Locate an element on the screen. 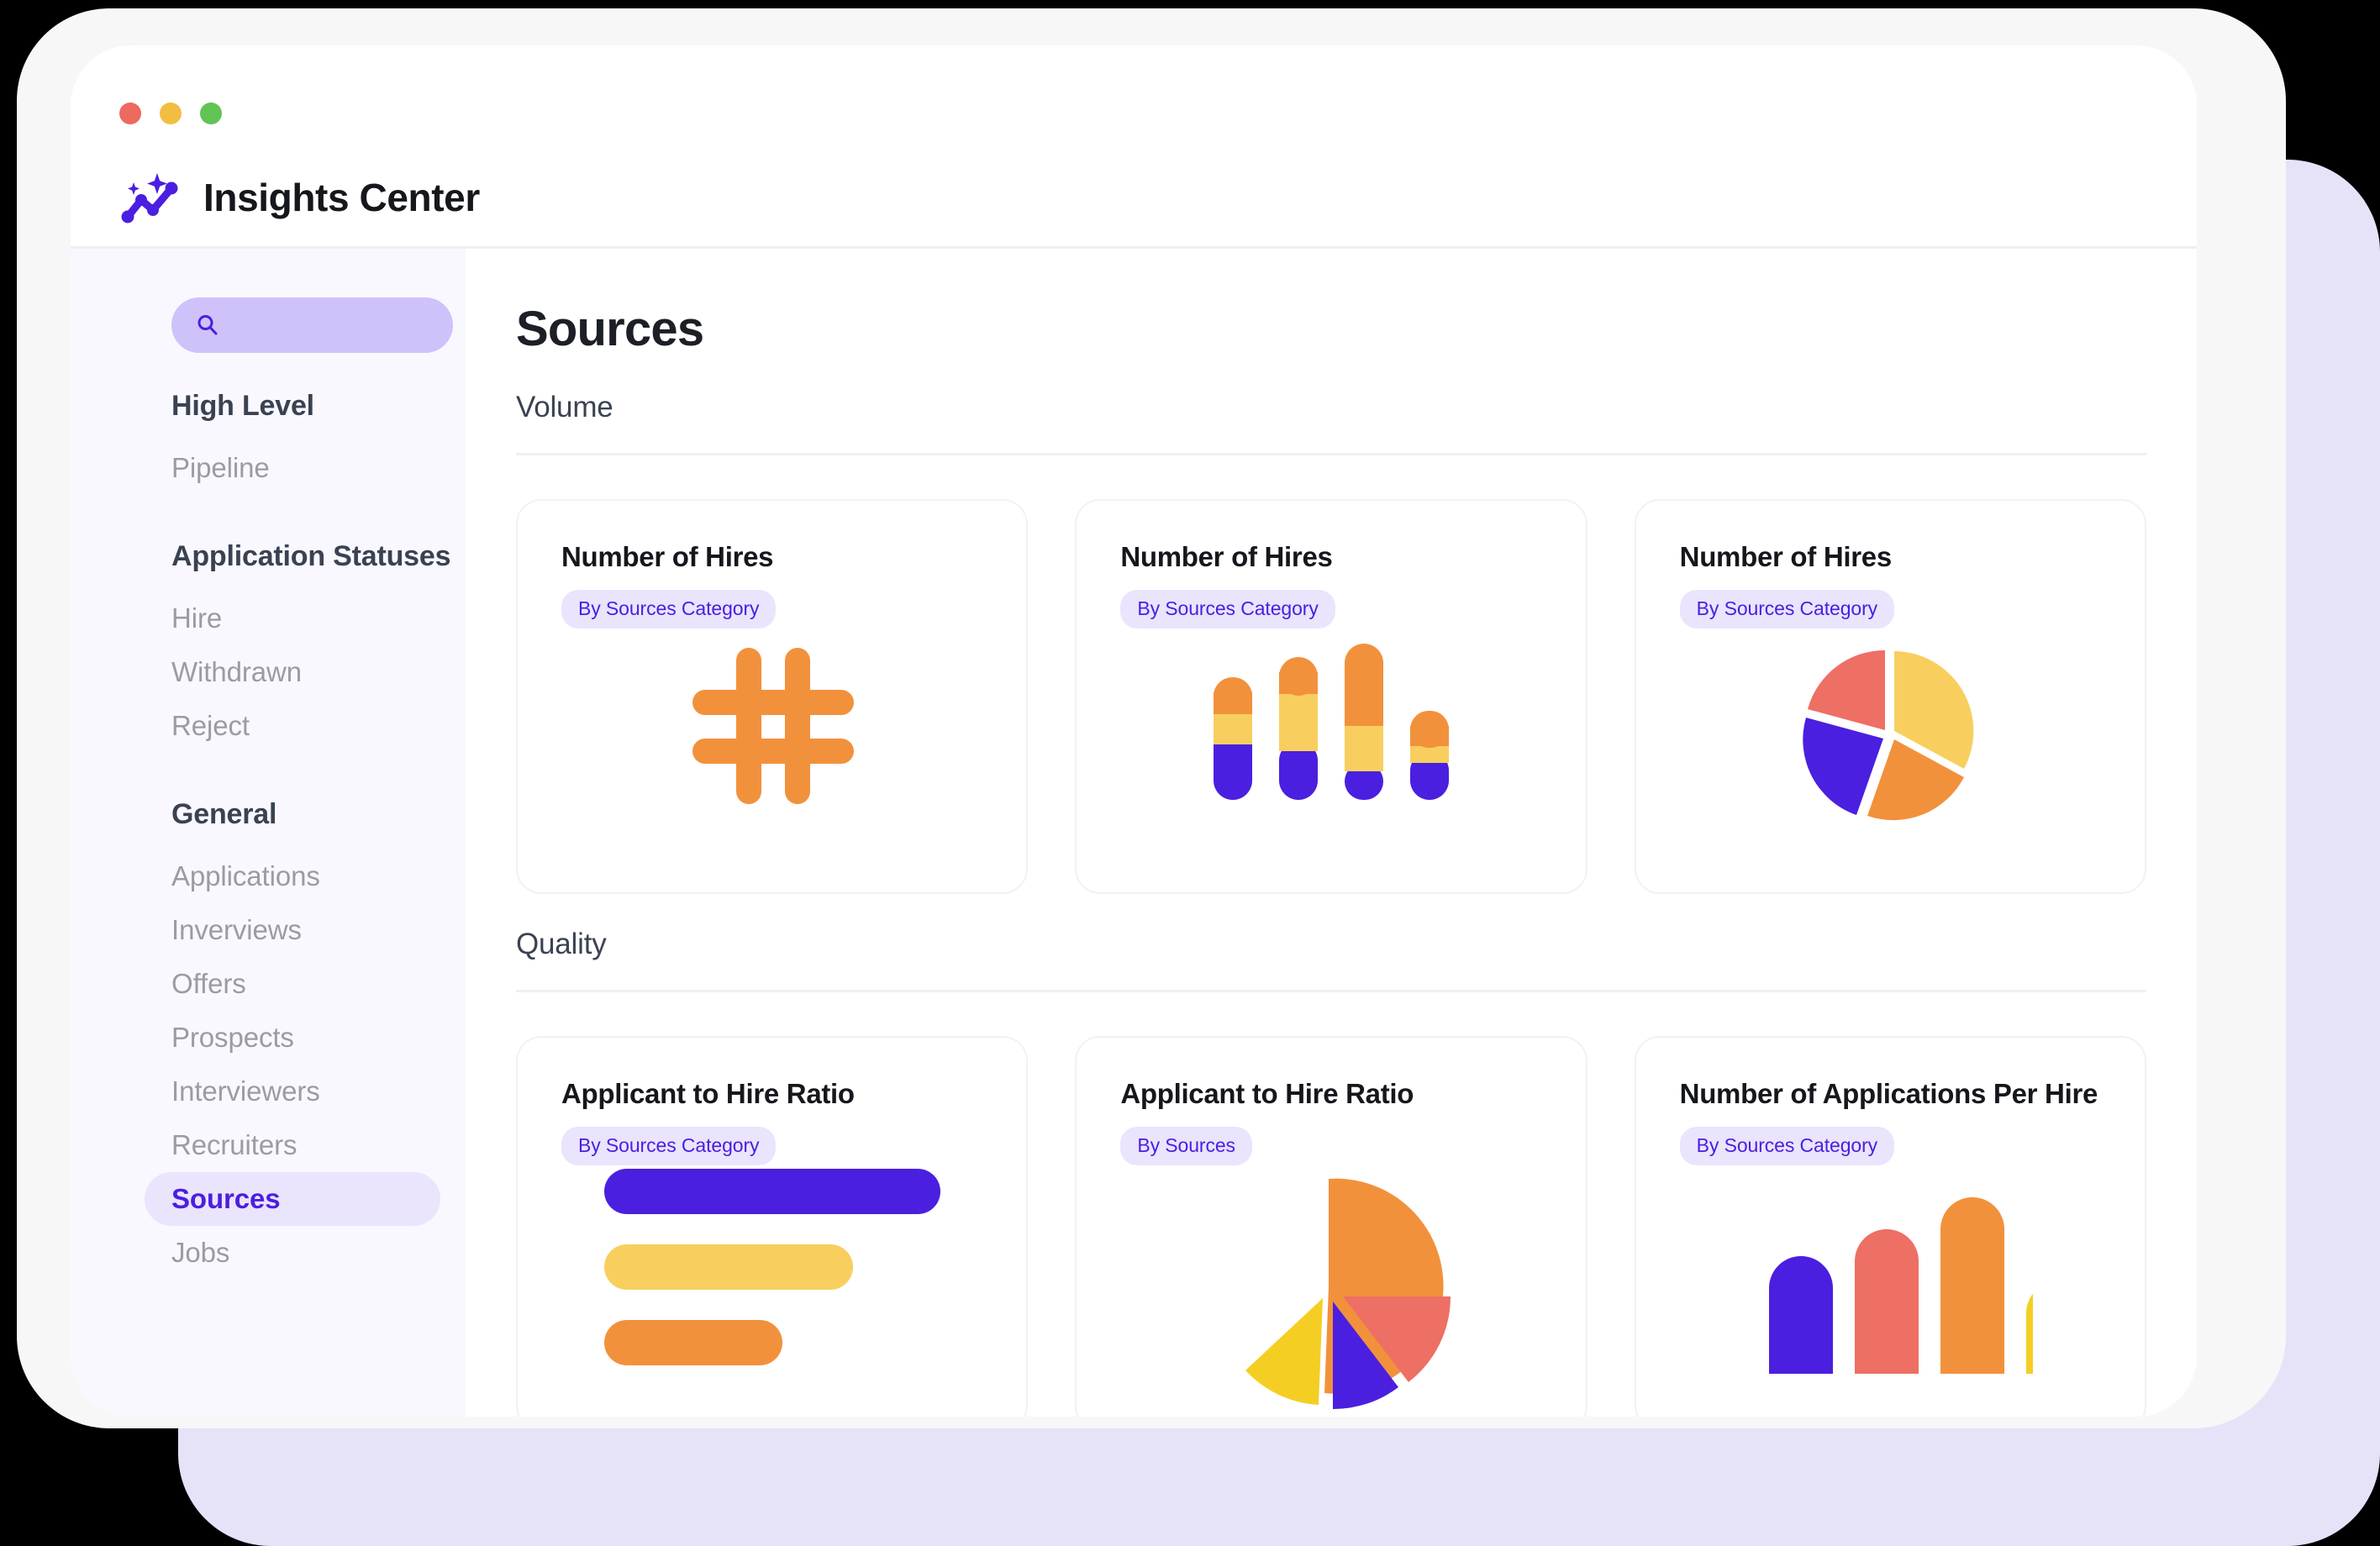 This screenshot has height=1546, width=2380. hash-icon is located at coordinates (772, 767).